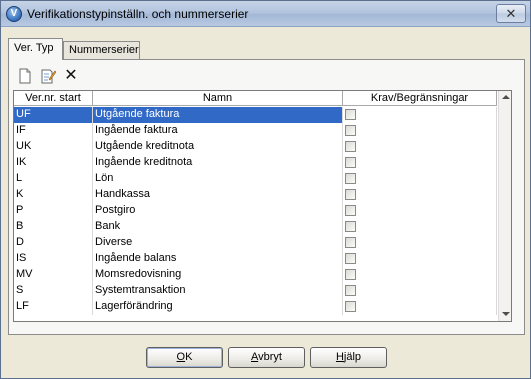  I want to click on column-header-krav: Krav/Begränsningar, so click(420, 98).